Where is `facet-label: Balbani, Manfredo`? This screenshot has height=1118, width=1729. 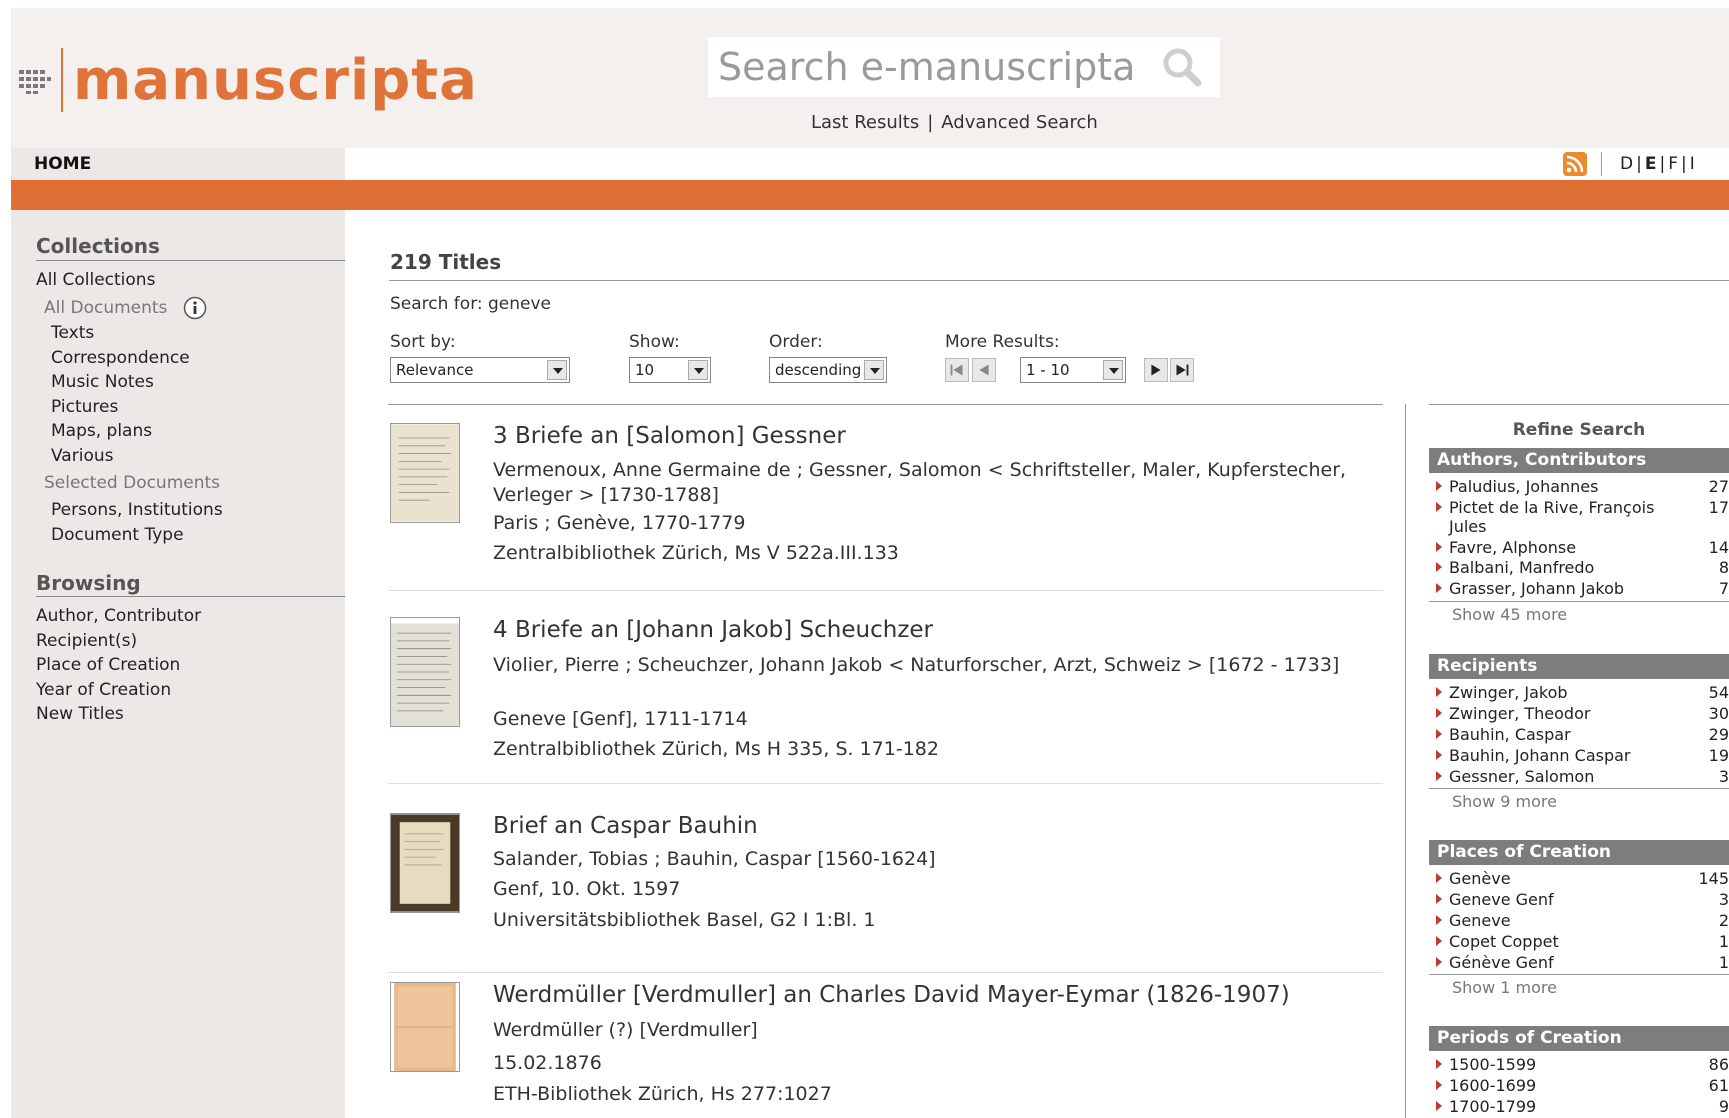 facet-label: Balbani, Manfredo is located at coordinates (1522, 567).